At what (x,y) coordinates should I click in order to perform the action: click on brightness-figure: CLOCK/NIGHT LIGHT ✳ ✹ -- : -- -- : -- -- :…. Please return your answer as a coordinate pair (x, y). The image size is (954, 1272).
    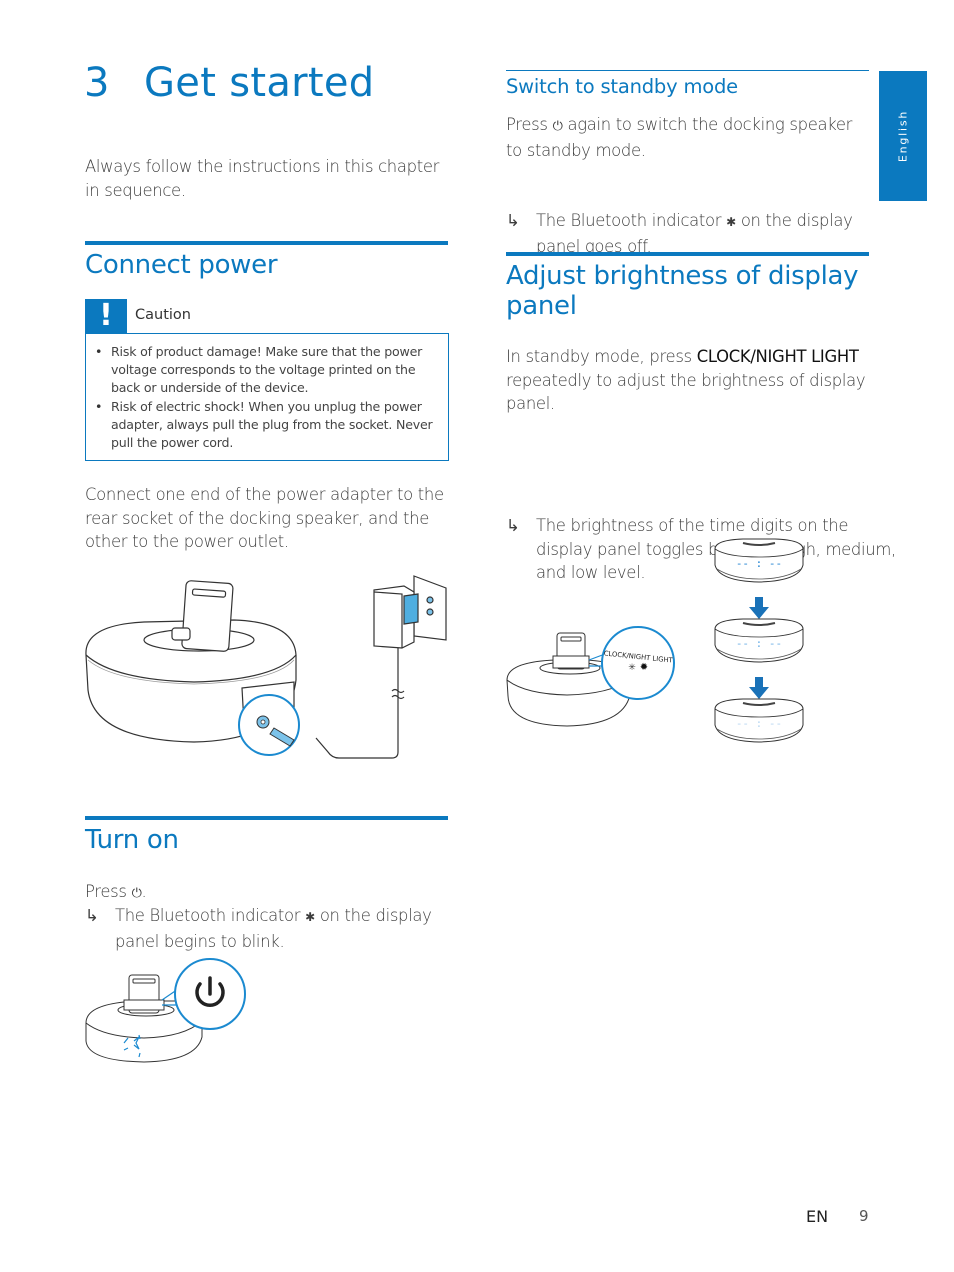
    Looking at the image, I should click on (660, 640).